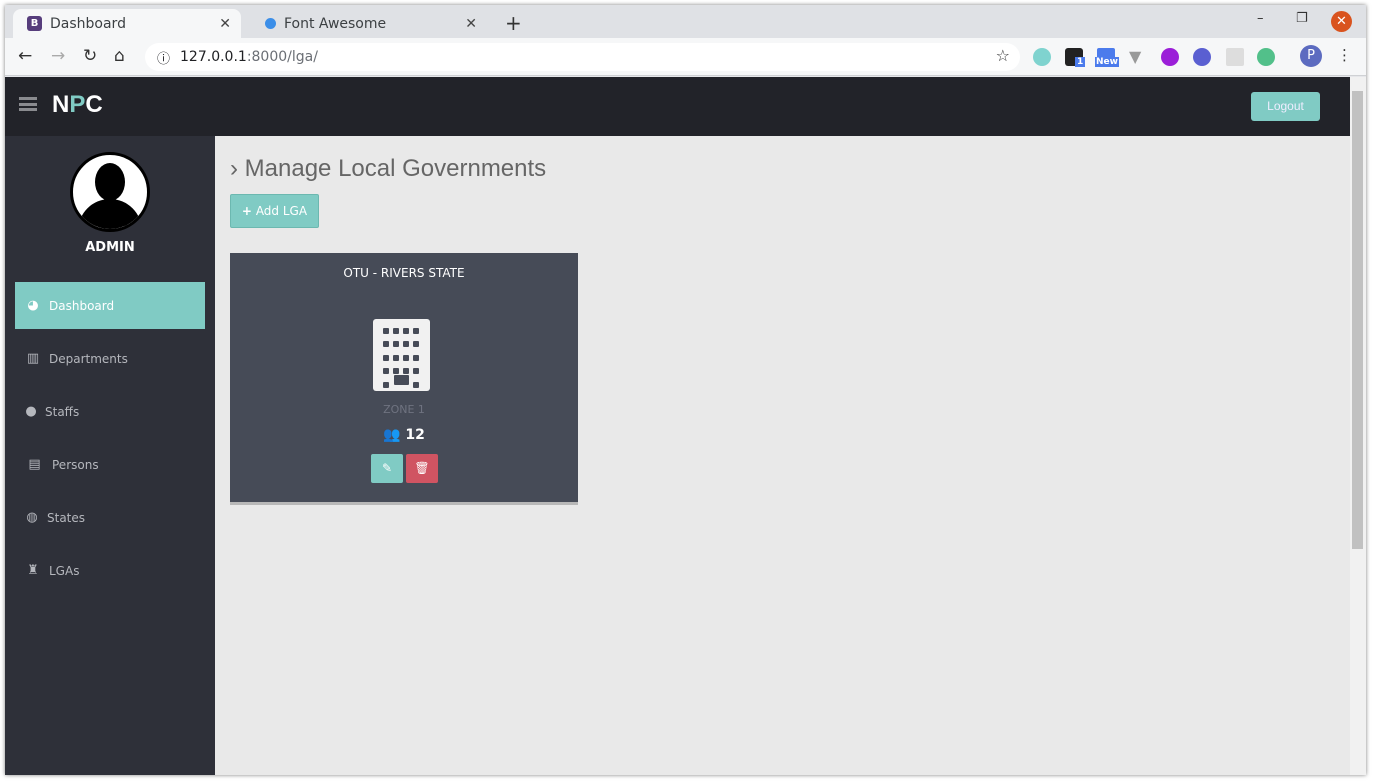  I want to click on extension-badge: New, so click(1107, 62).